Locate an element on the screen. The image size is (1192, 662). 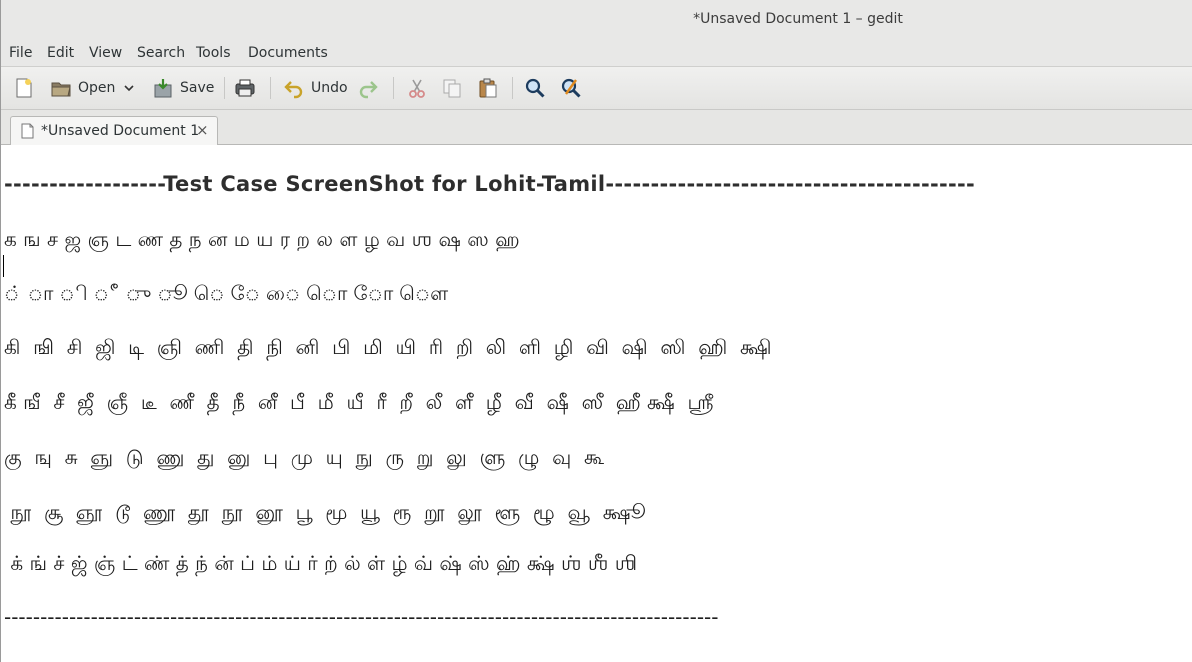
search-icon is located at coordinates (535, 88).